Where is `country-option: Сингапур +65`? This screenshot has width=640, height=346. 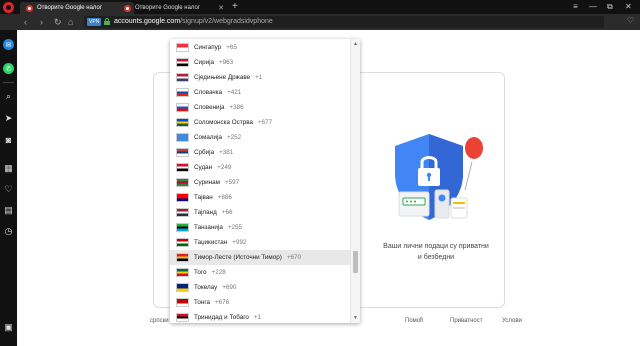
country-option: Сингапур +65 is located at coordinates (260, 47).